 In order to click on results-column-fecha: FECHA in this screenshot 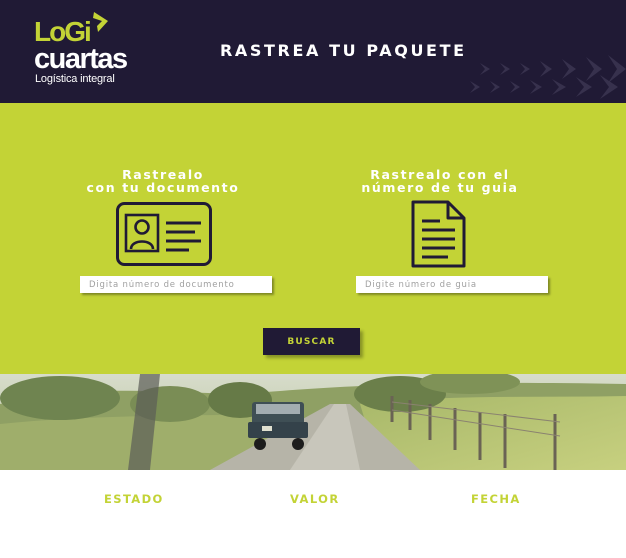, I will do `click(496, 499)`.